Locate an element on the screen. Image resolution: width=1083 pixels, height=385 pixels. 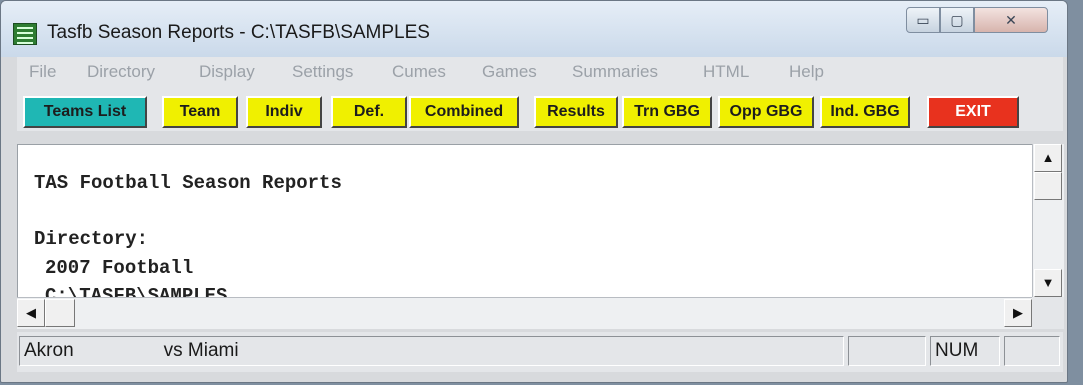
menu-file: File is located at coordinates (42, 72).